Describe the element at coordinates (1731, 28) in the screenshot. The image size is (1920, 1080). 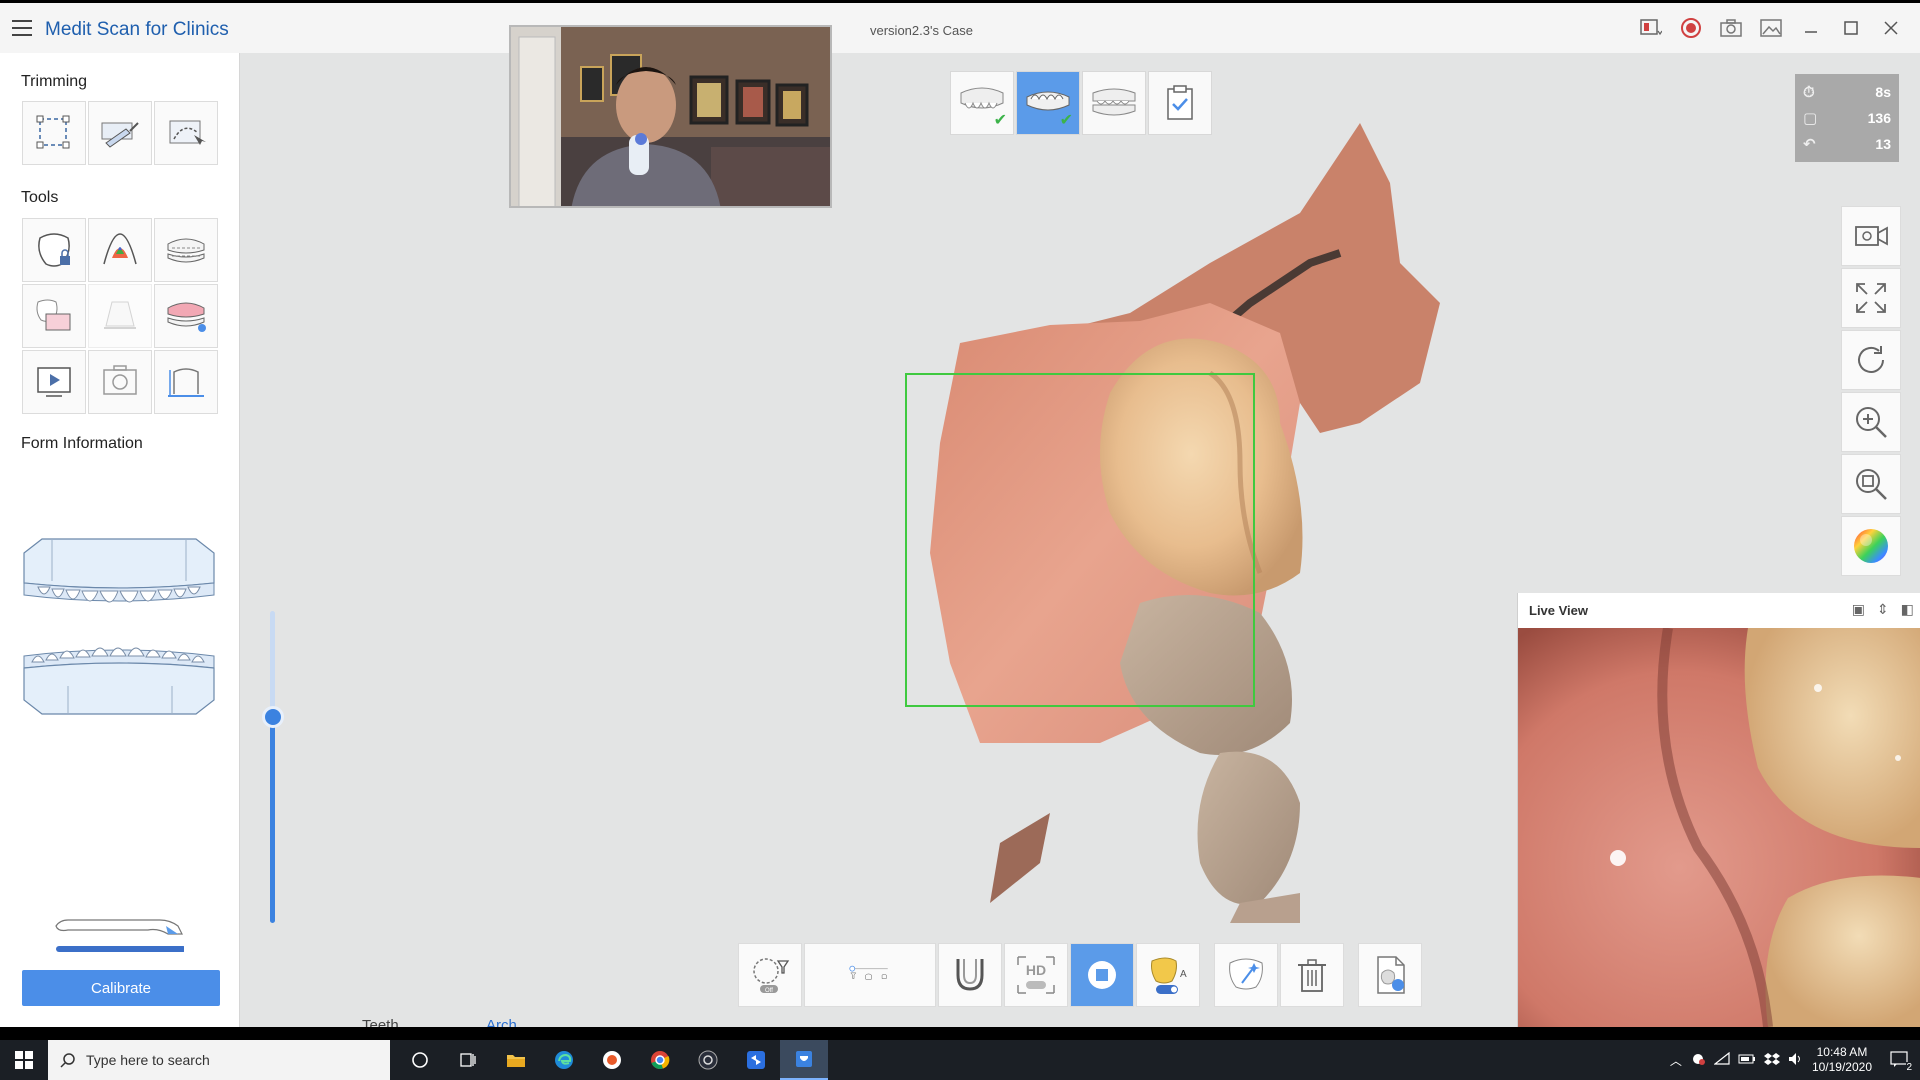
I see `camera-icon` at that location.